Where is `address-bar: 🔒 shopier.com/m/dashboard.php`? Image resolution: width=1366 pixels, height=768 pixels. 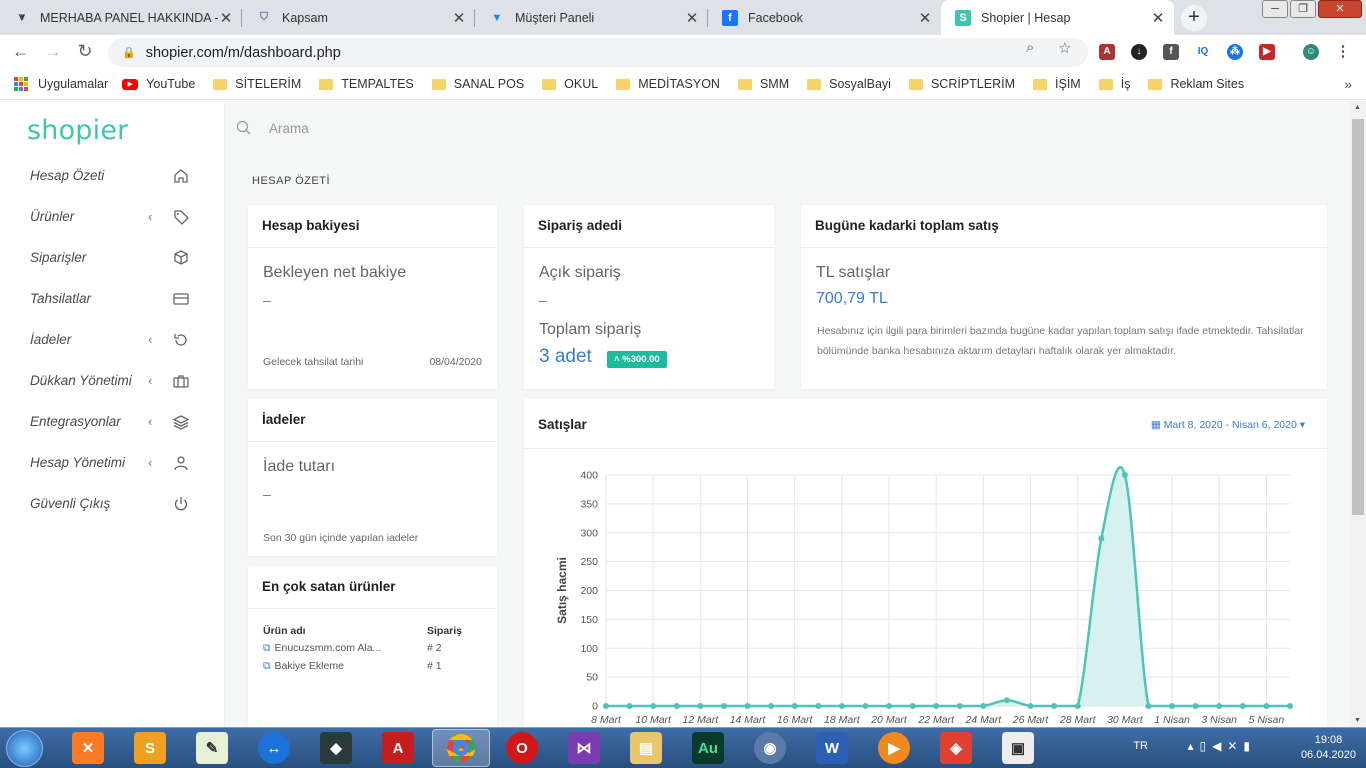
address-bar: 🔒 shopier.com/m/dashboard.php is located at coordinates (598, 52).